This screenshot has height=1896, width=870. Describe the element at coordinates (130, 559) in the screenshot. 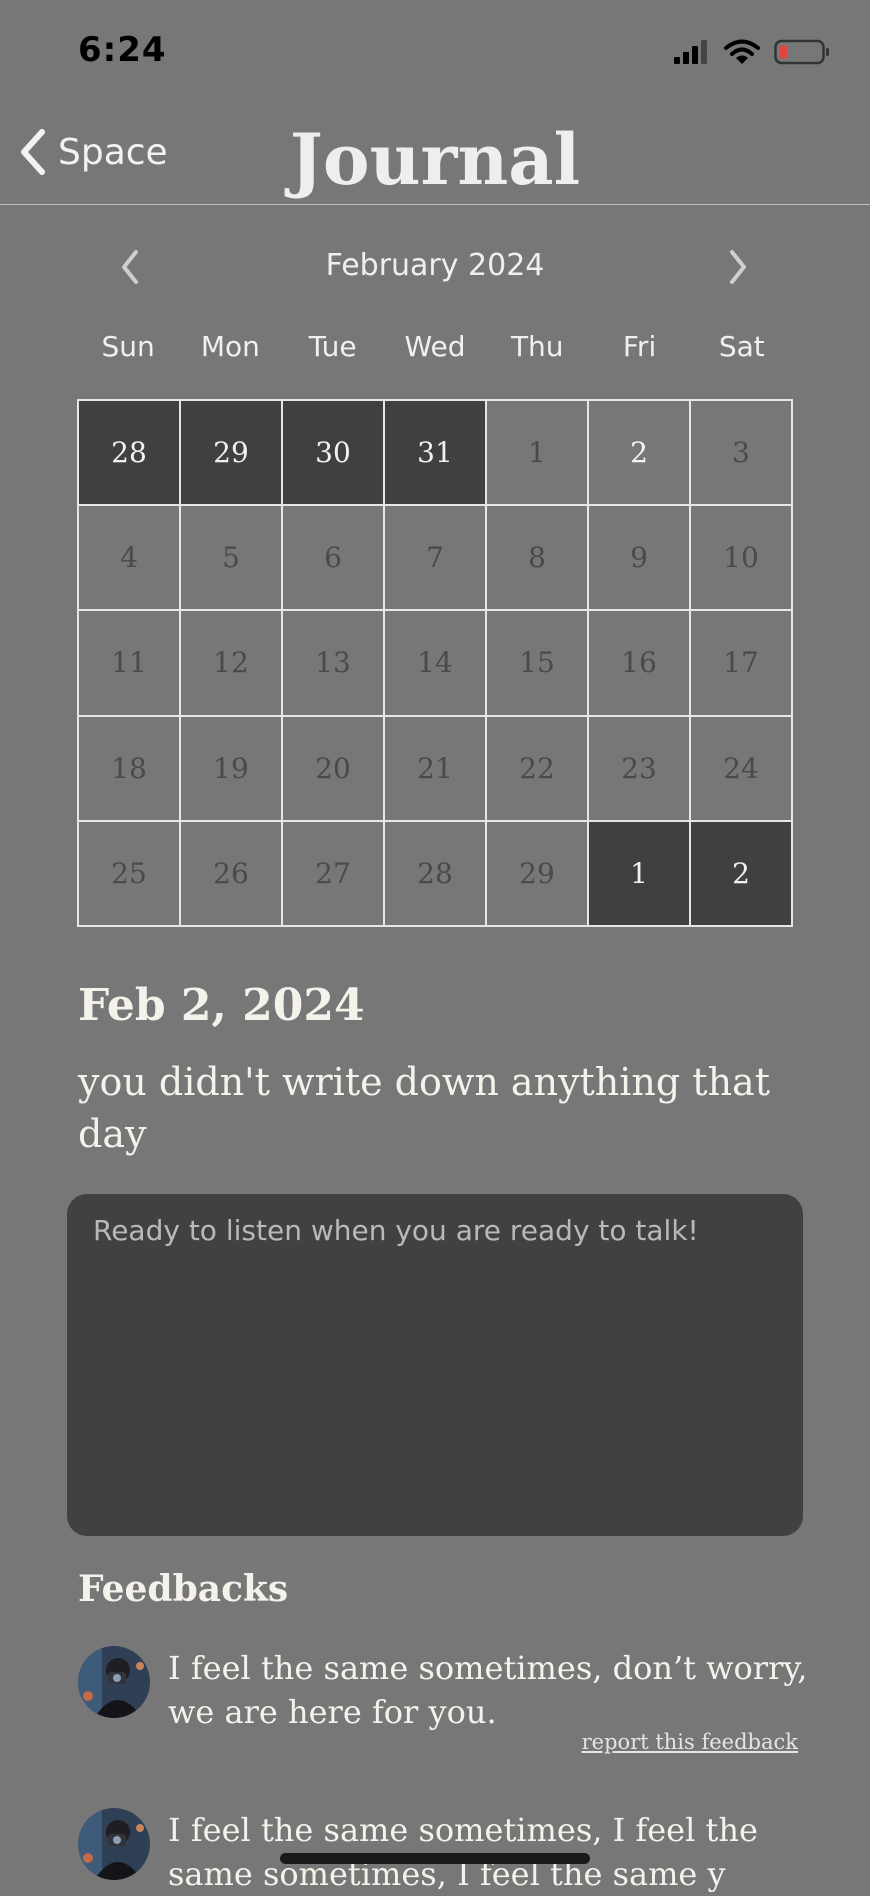

I see `calendar-day: 4` at that location.